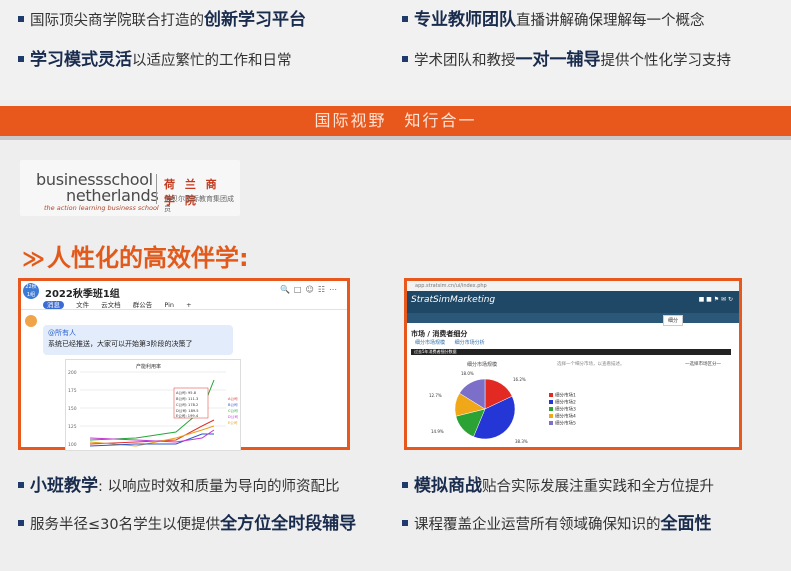 The height and width of the screenshot is (571, 791). I want to click on y-tick: 100, so click(72, 445).